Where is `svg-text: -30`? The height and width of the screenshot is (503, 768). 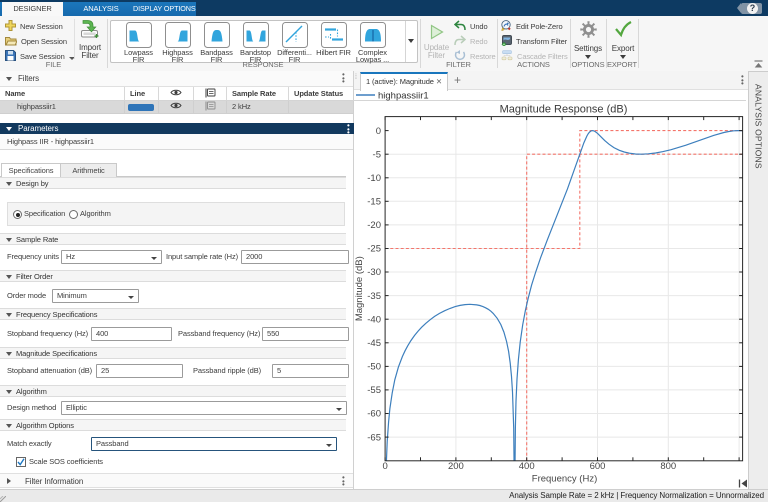
svg-text: -30 is located at coordinates (374, 272).